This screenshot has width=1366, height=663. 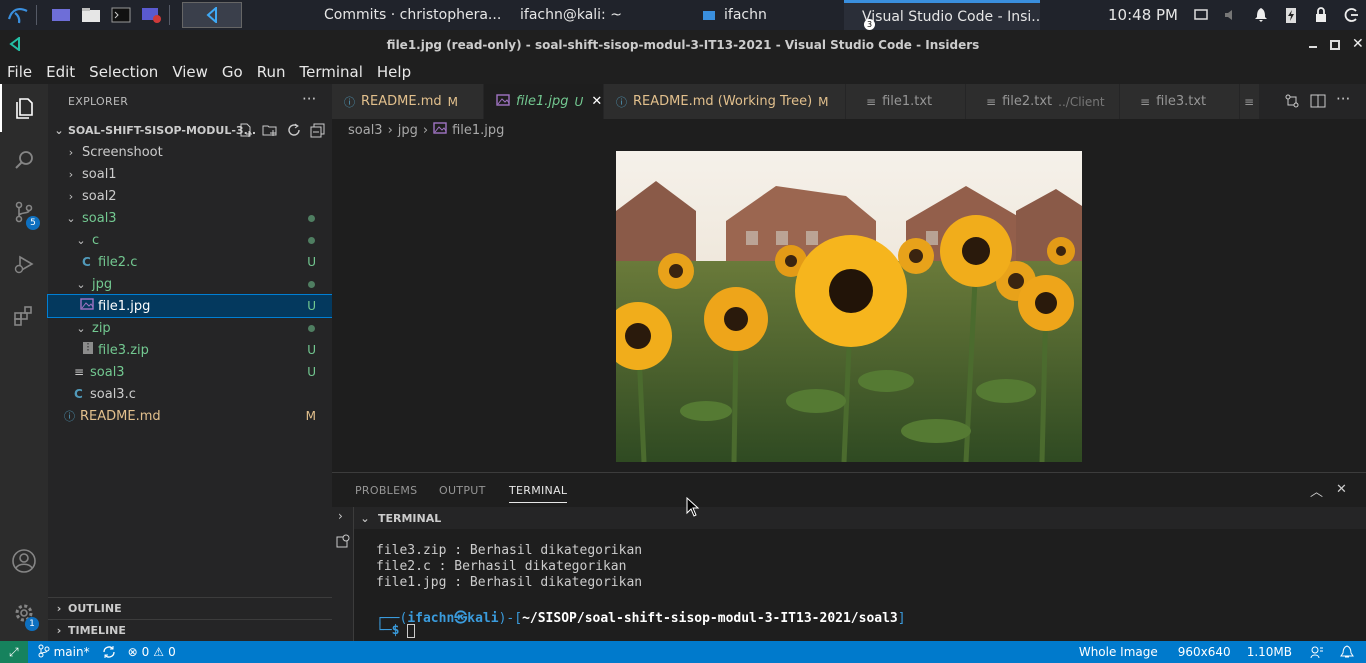 What do you see at coordinates (270, 131) in the screenshot?
I see `new-folder-icon` at bounding box center [270, 131].